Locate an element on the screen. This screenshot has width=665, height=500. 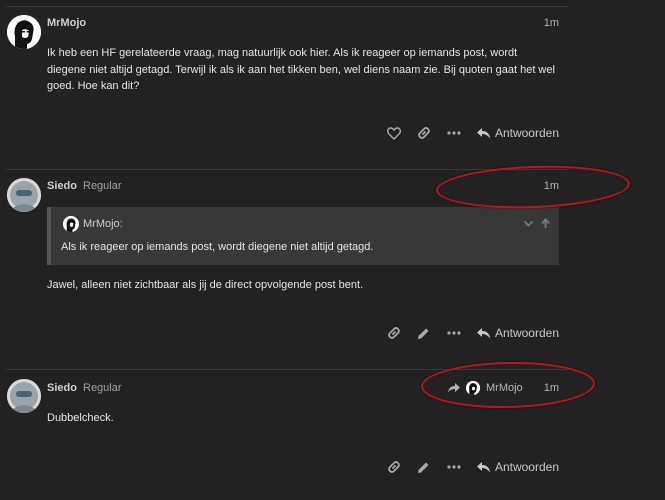
post-username: MrMojo is located at coordinates (66, 23).